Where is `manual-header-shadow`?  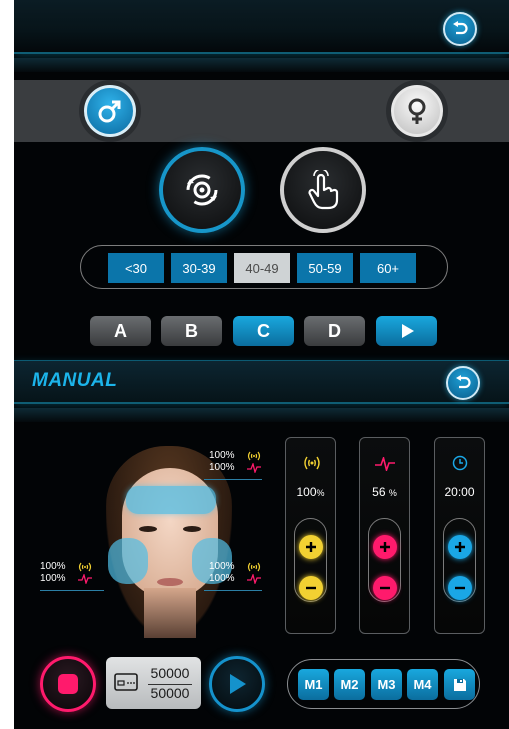
manual-header-shadow is located at coordinates (261, 415).